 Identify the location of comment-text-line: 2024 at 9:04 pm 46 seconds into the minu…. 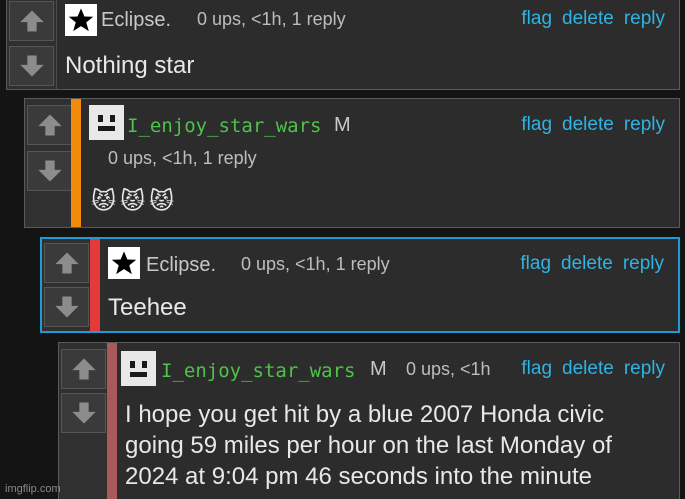
(358, 476).